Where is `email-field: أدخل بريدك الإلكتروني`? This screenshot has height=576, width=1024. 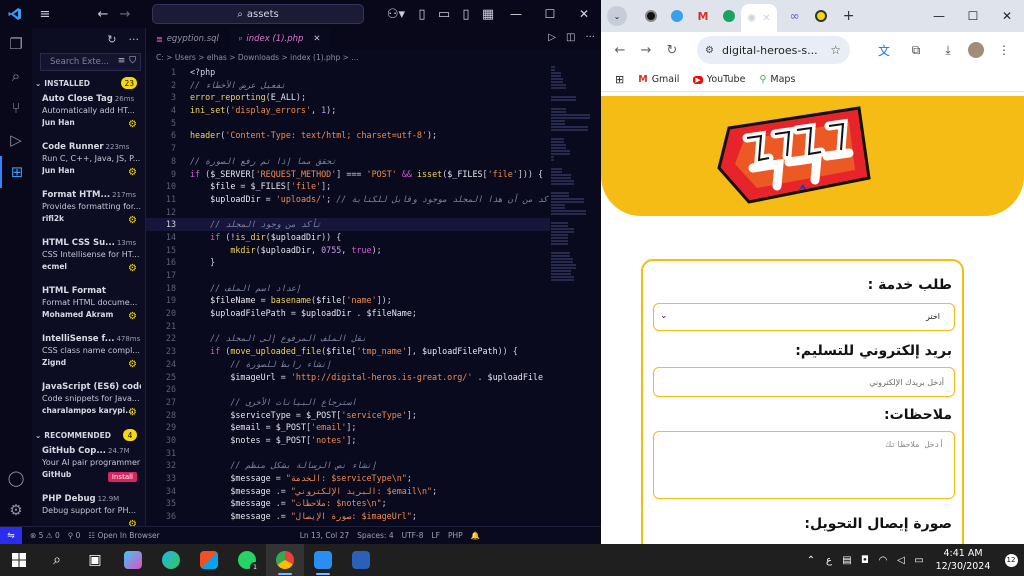 email-field: أدخل بريدك الإلكتروني is located at coordinates (804, 382).